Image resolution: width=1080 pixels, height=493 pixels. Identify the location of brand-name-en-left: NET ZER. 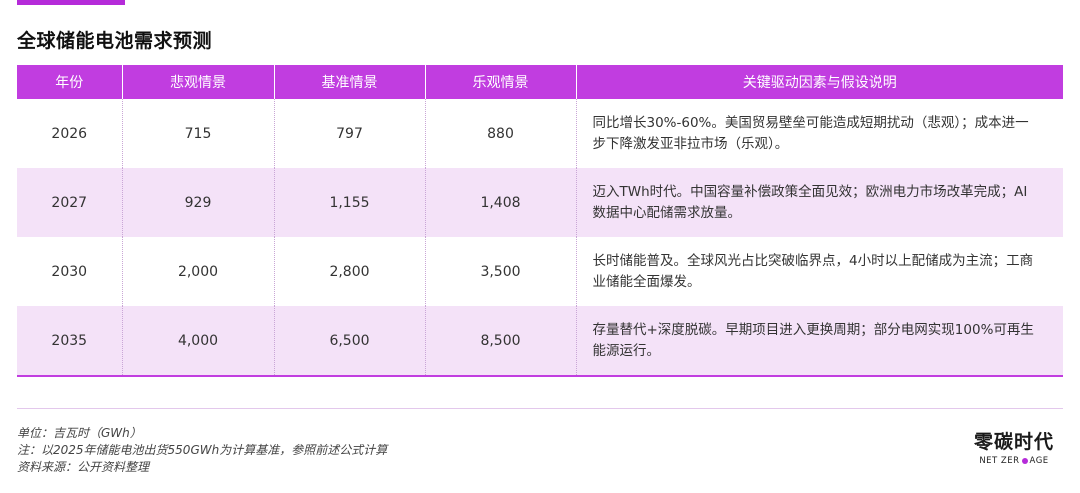
(999, 461).